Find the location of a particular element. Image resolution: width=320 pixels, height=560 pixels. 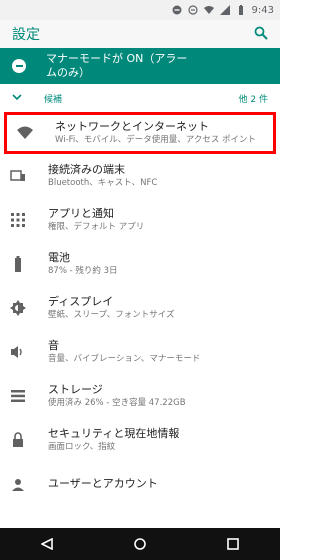

item-title: ストレージ is located at coordinates (75, 389).